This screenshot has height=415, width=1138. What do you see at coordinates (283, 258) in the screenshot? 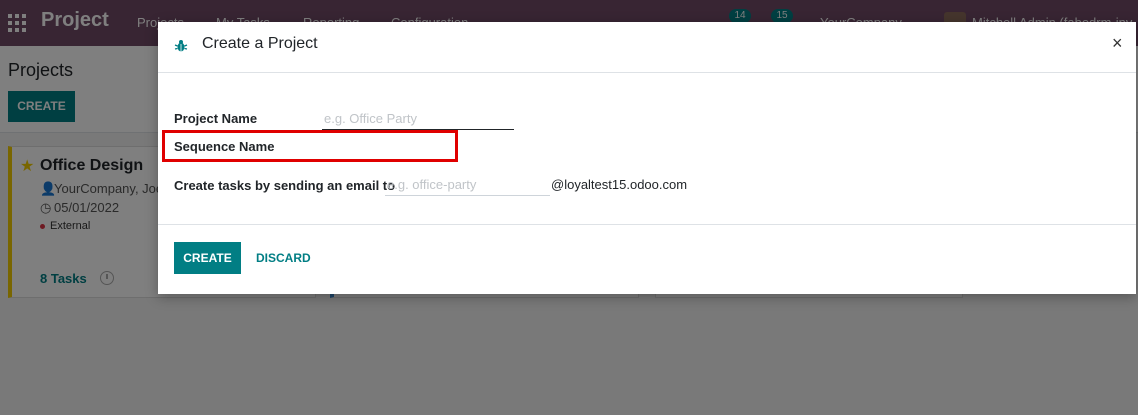
I see `discard-button: DISCARD` at bounding box center [283, 258].